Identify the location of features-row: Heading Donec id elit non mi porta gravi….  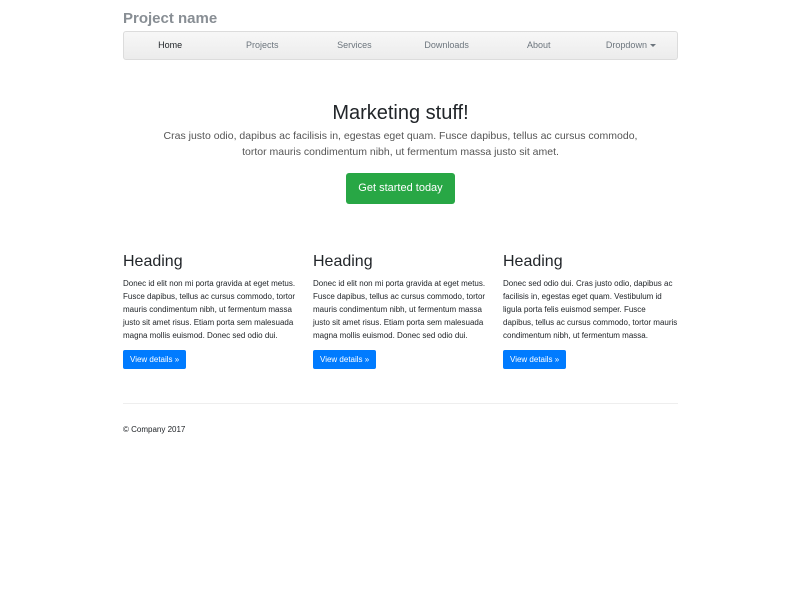
(400, 310).